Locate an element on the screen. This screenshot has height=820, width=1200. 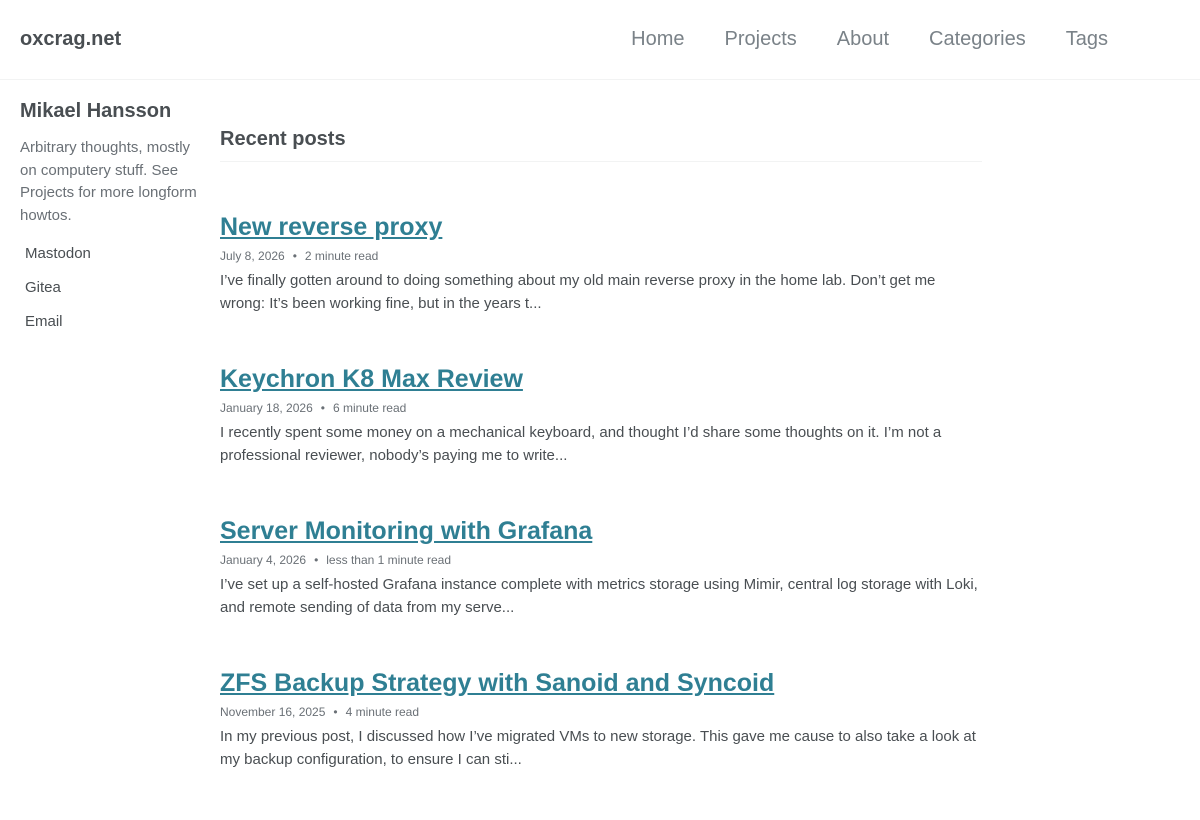
post-title-link: Server Monitoring with Grafana is located at coordinates (406, 531).